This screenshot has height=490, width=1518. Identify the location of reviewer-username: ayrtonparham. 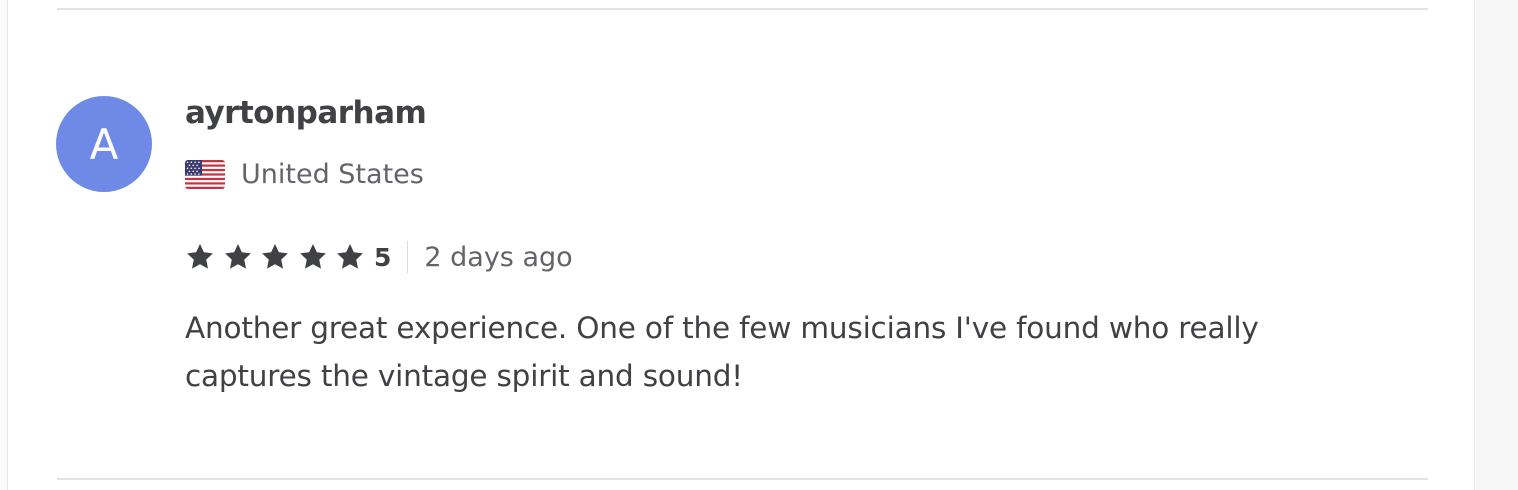
(306, 113).